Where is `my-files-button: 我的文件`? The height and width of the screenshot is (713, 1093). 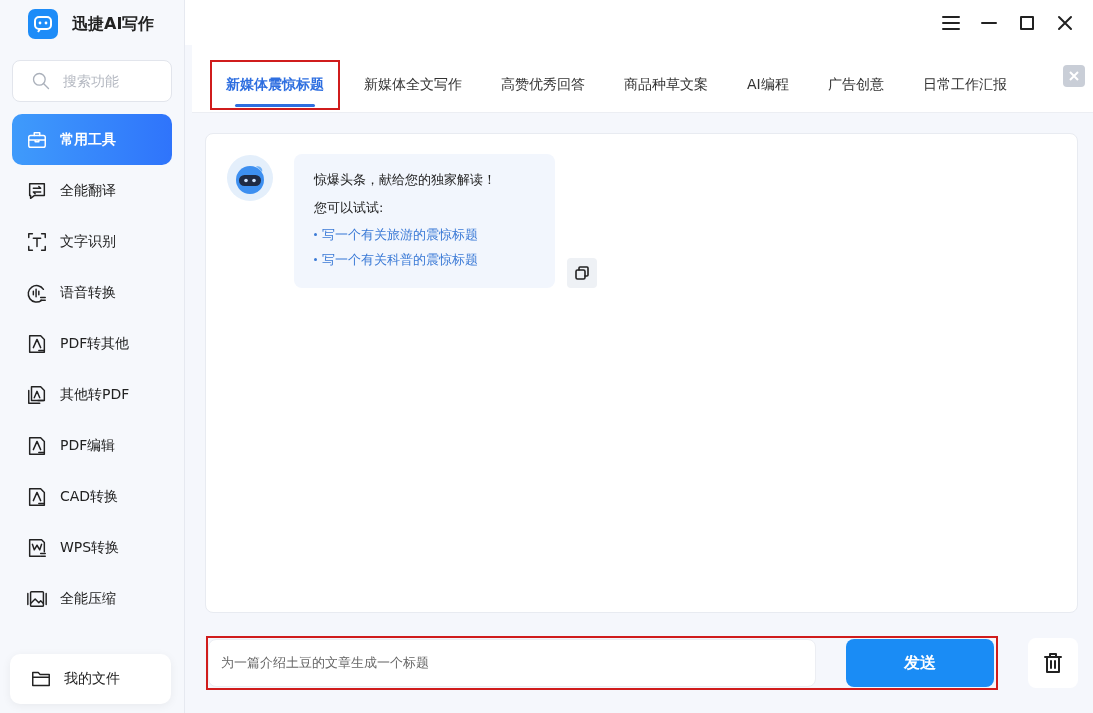
my-files-button: 我的文件 is located at coordinates (90, 679).